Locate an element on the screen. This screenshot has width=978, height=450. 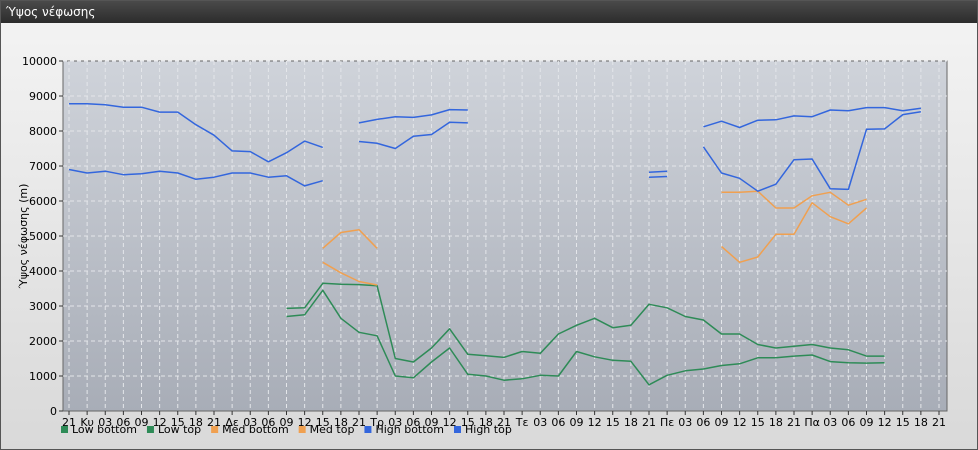
series-line-segment is located at coordinates (658, 176).